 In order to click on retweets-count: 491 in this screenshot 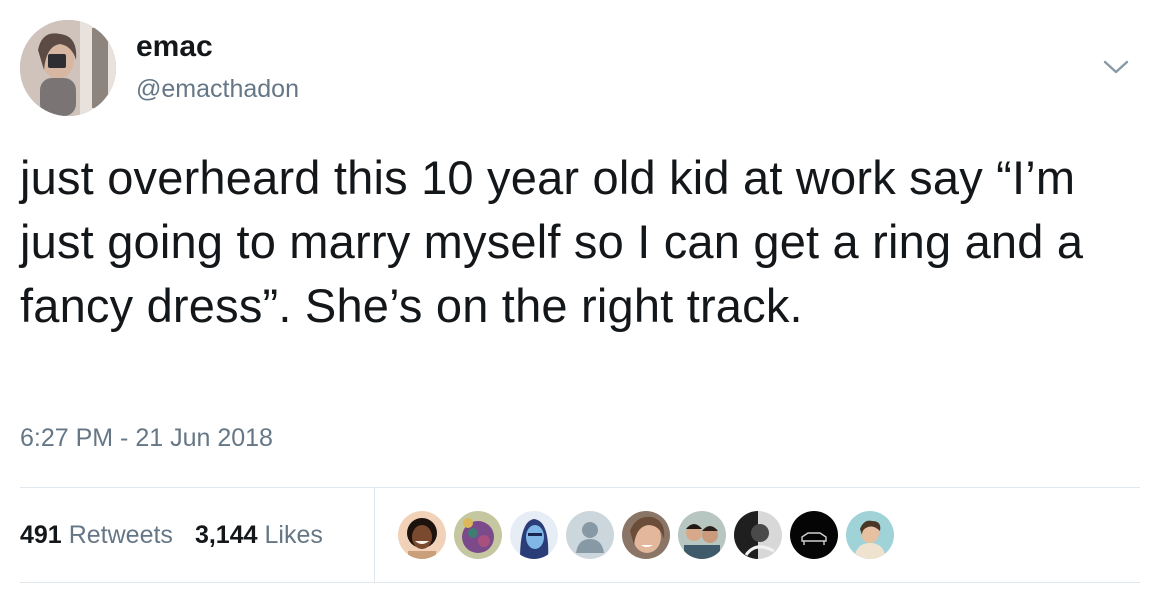, I will do `click(41, 534)`.